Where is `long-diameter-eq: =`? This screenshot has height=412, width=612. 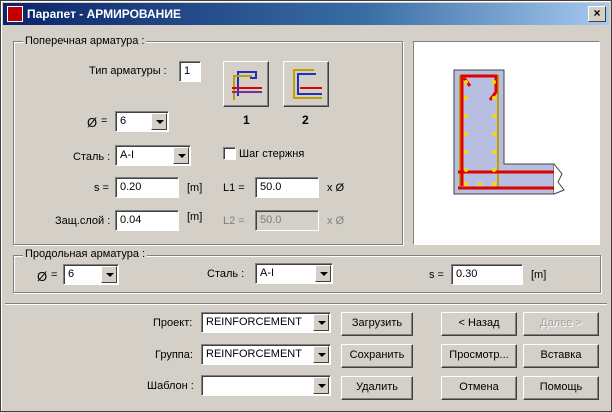
long-diameter-eq: = is located at coordinates (54, 275).